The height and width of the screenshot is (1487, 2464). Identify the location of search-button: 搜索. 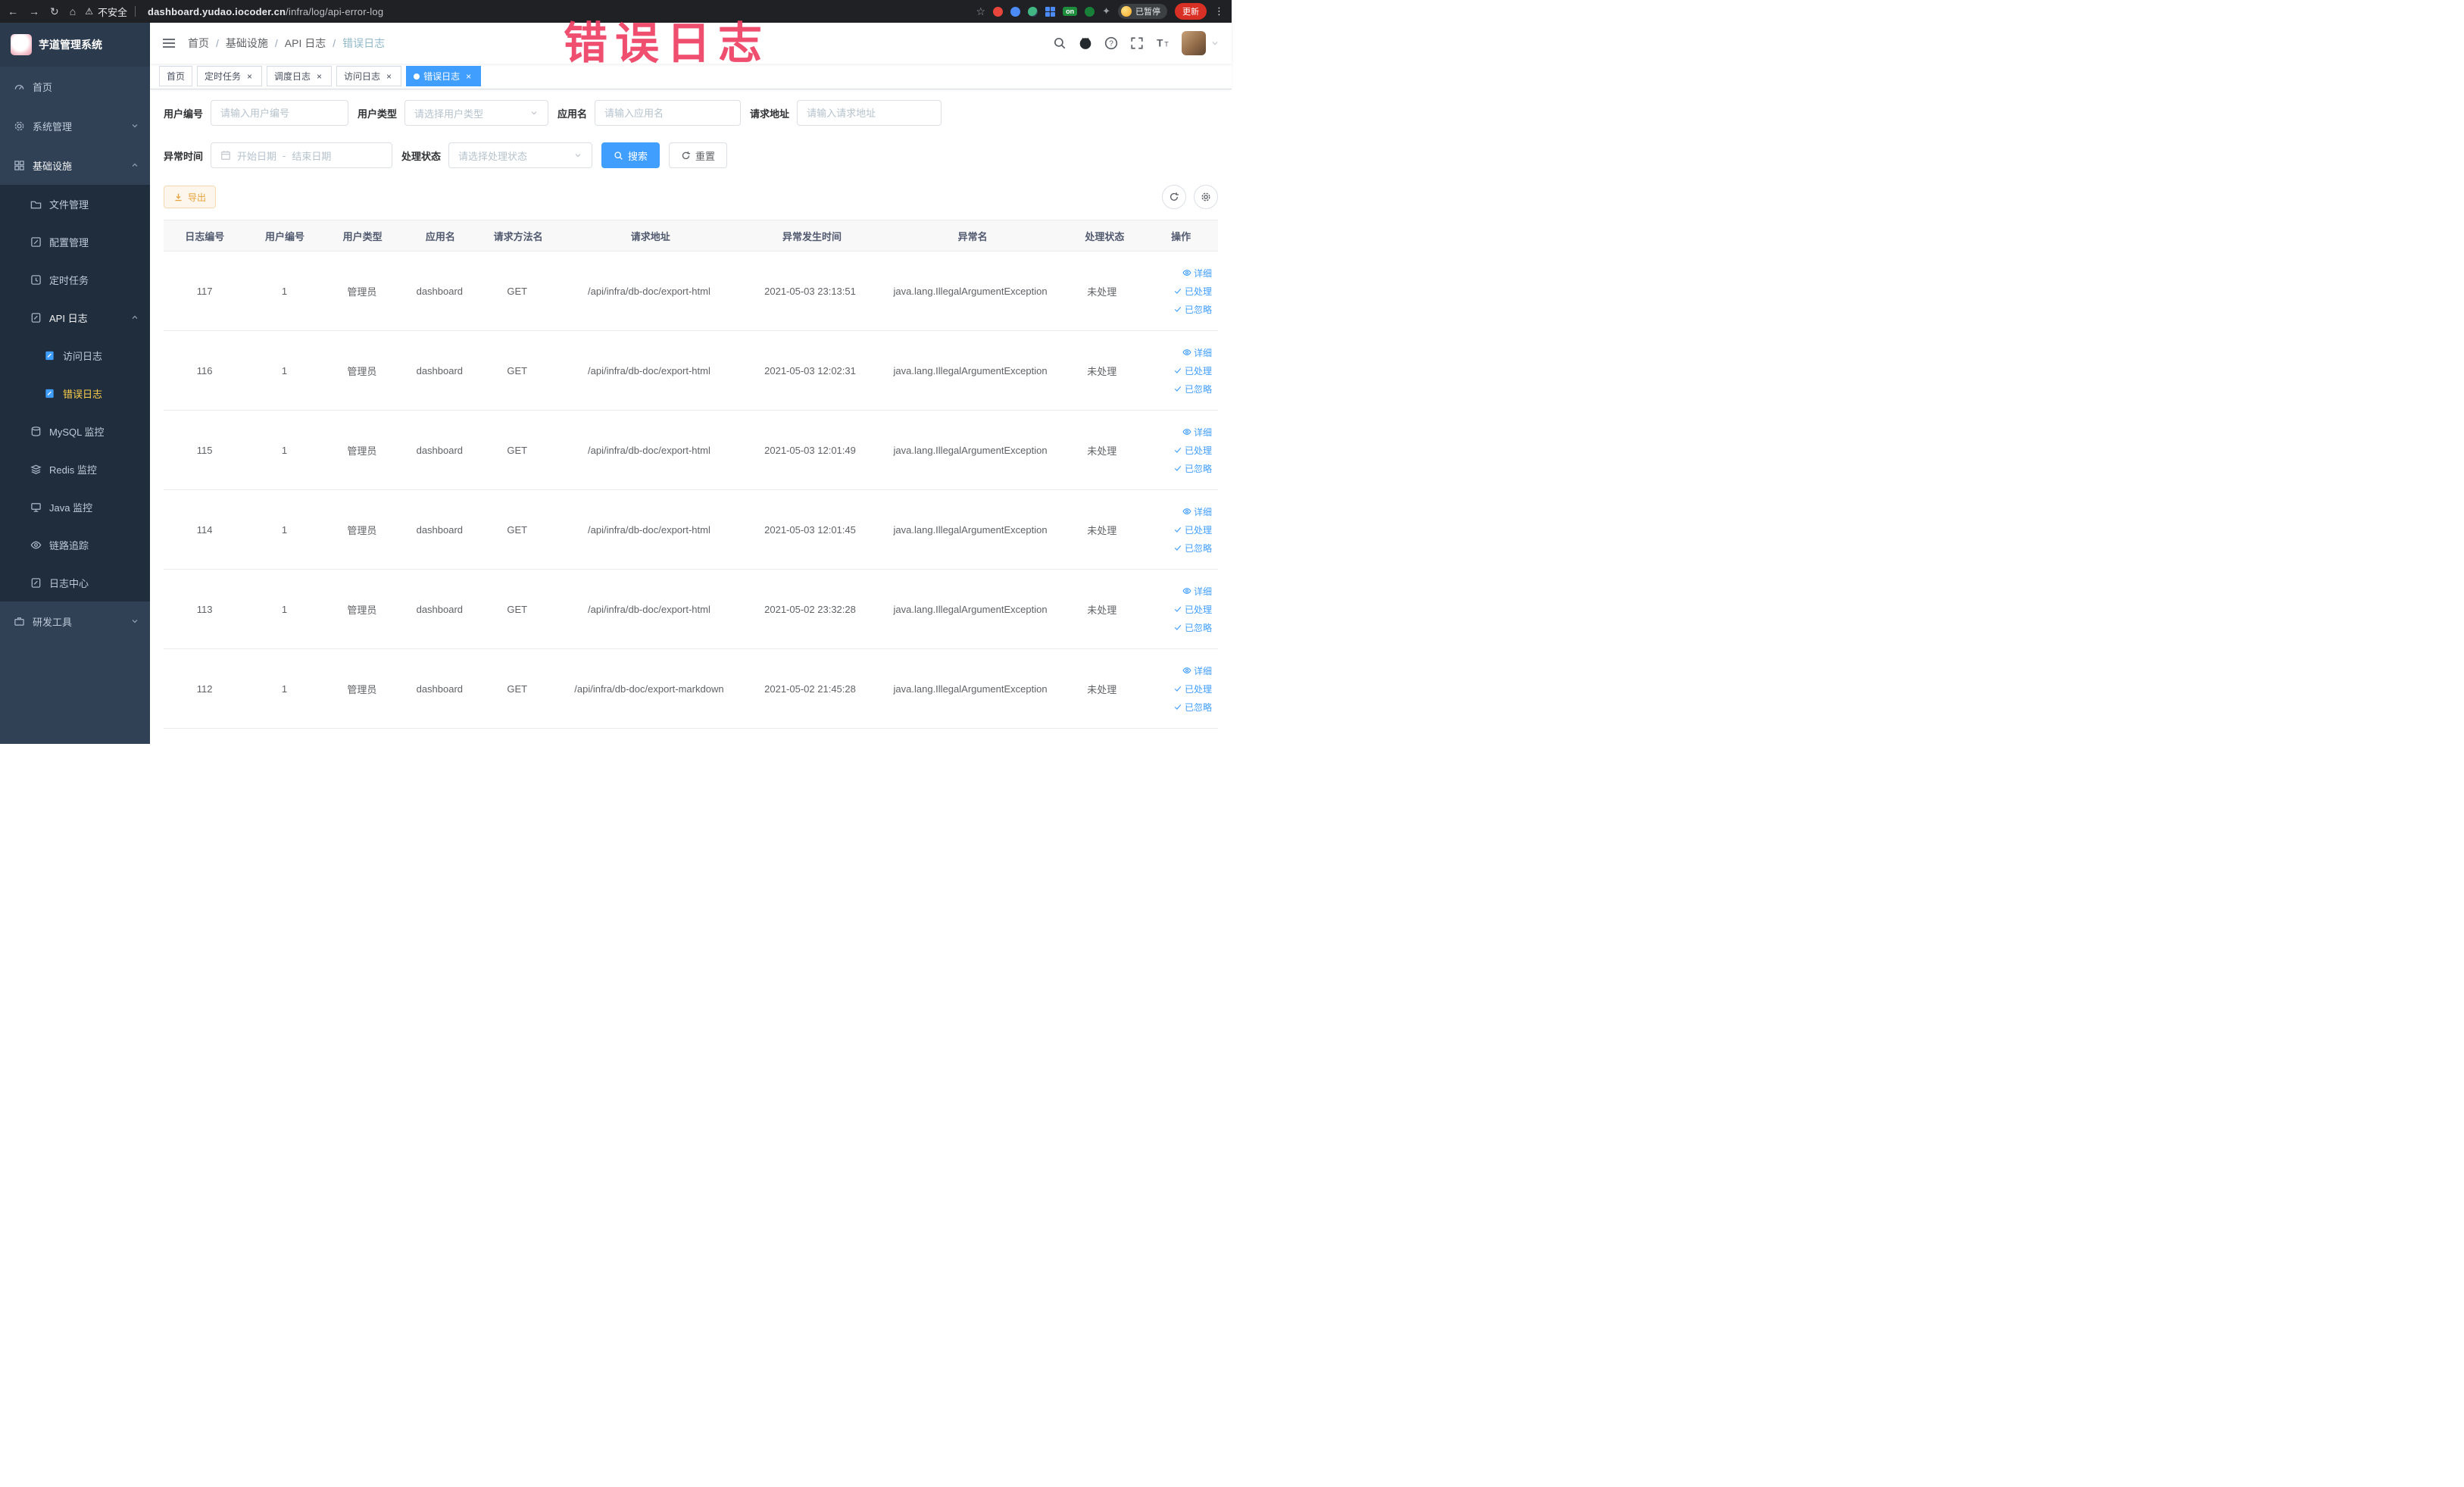
(631, 155).